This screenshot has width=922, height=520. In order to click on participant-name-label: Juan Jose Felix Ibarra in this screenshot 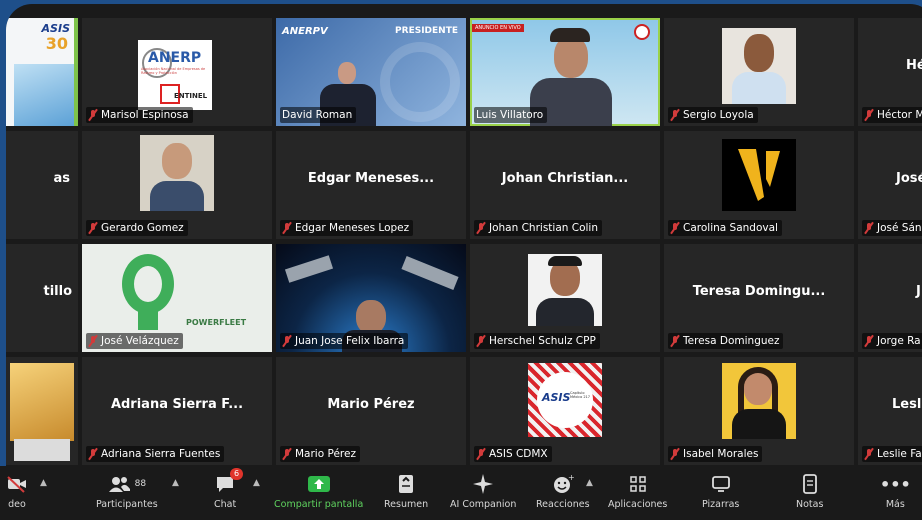, I will do `click(344, 341)`.